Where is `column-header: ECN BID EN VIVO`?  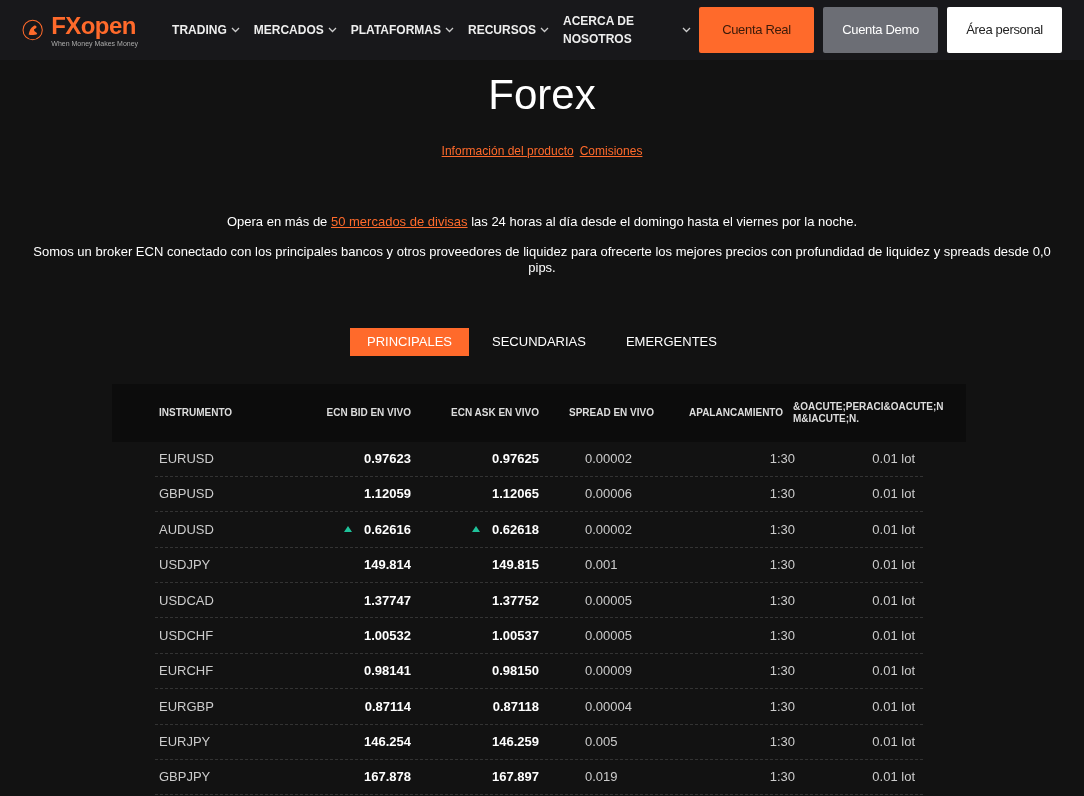
column-header: ECN BID EN VIVO is located at coordinates (368, 412).